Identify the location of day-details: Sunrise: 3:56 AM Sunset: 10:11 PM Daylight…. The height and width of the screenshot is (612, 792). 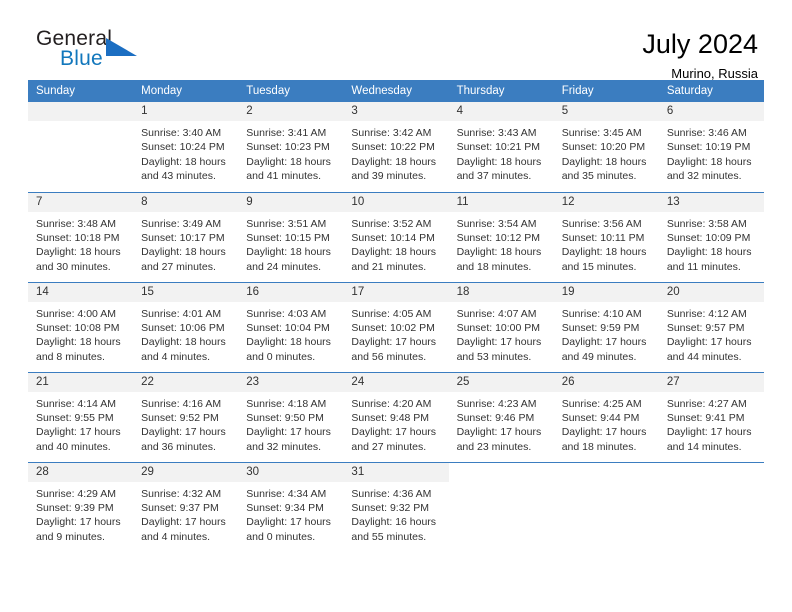
(606, 243).